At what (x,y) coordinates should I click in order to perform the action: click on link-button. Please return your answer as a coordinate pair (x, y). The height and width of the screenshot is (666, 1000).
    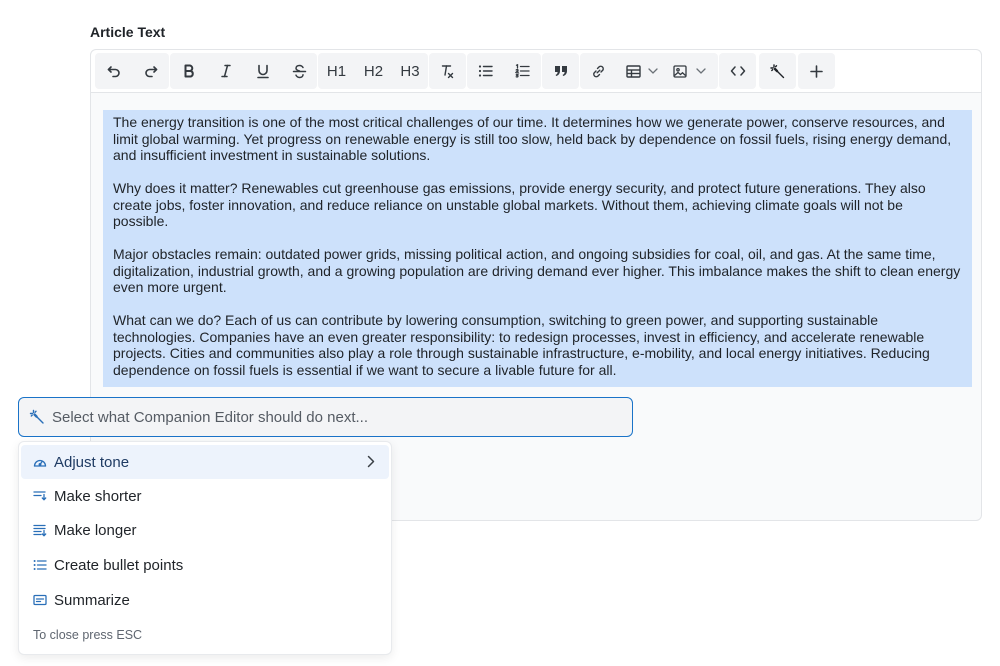
    Looking at the image, I should click on (598, 71).